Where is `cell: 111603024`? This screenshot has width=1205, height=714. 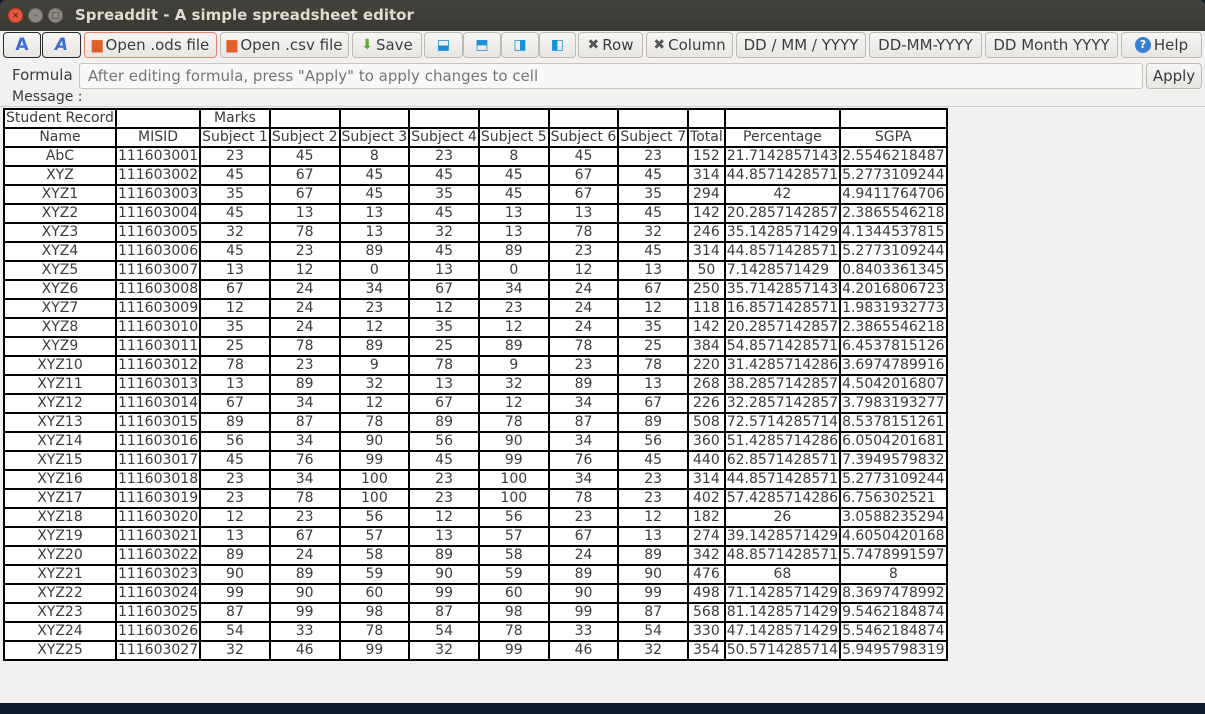
cell: 111603024 is located at coordinates (158, 593).